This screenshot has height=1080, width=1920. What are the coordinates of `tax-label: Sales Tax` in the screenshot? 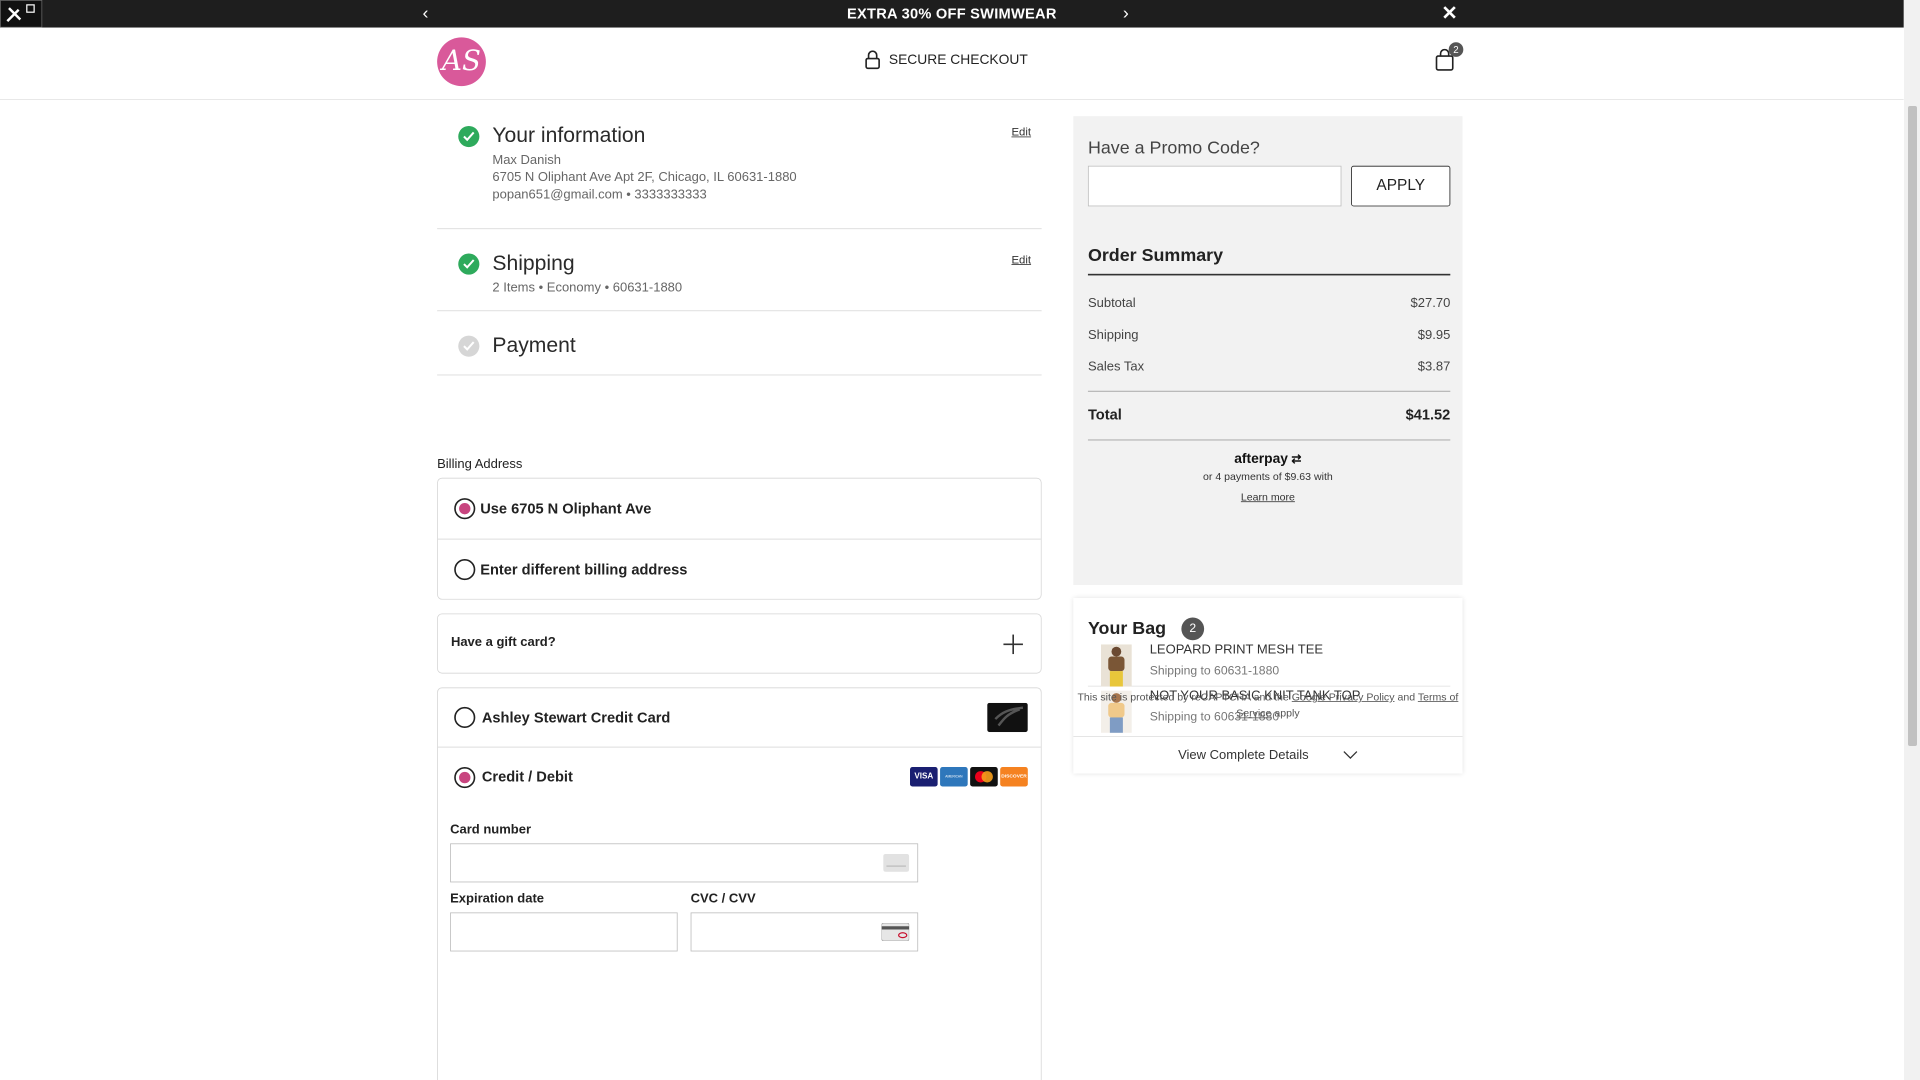 It's located at (1116, 366).